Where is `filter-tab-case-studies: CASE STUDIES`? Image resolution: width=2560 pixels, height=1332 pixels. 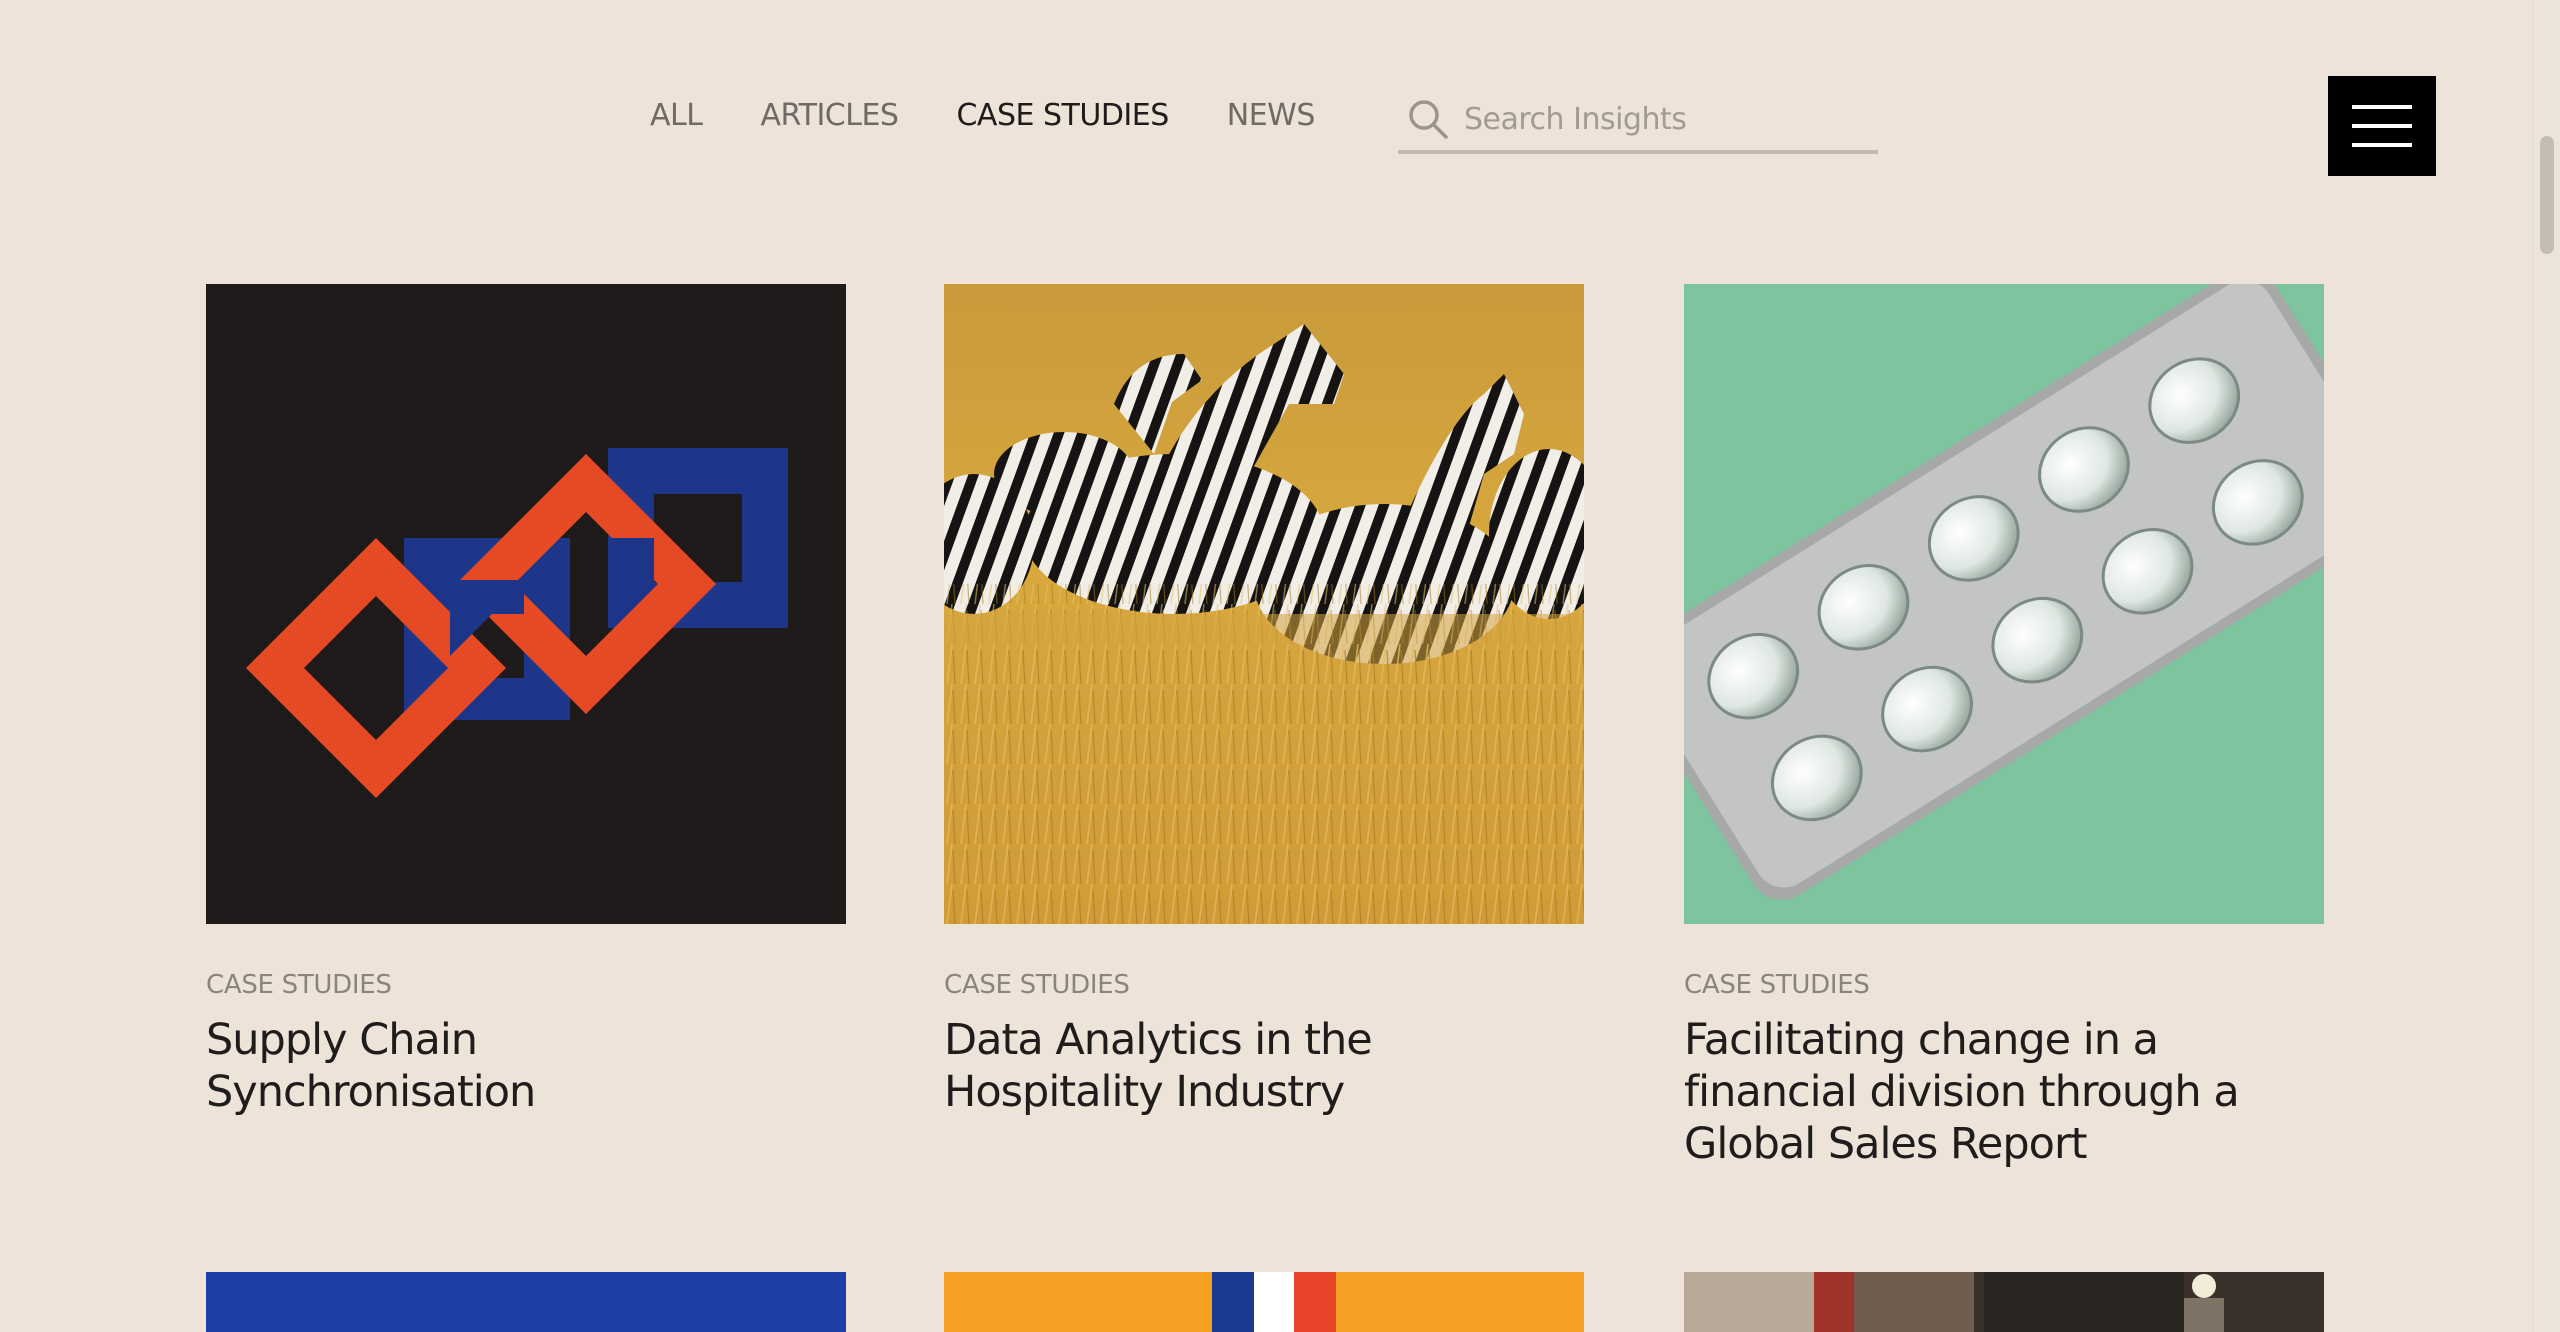 filter-tab-case-studies: CASE STUDIES is located at coordinates (1062, 115).